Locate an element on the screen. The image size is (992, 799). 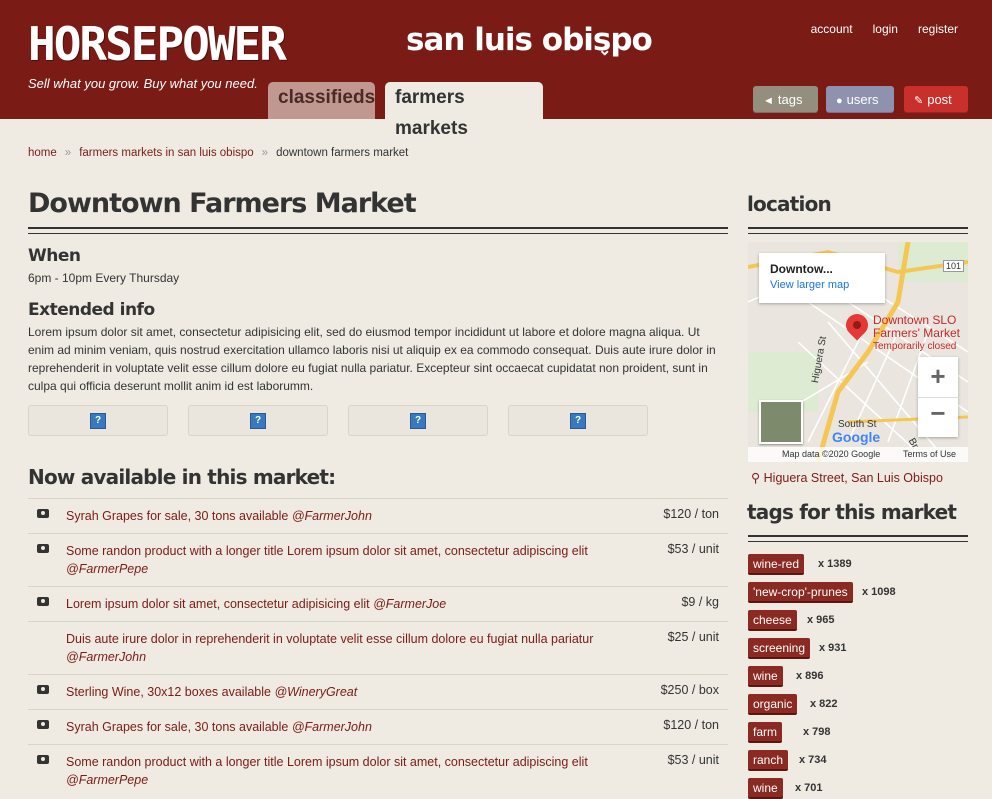
login-link: login is located at coordinates (885, 29).